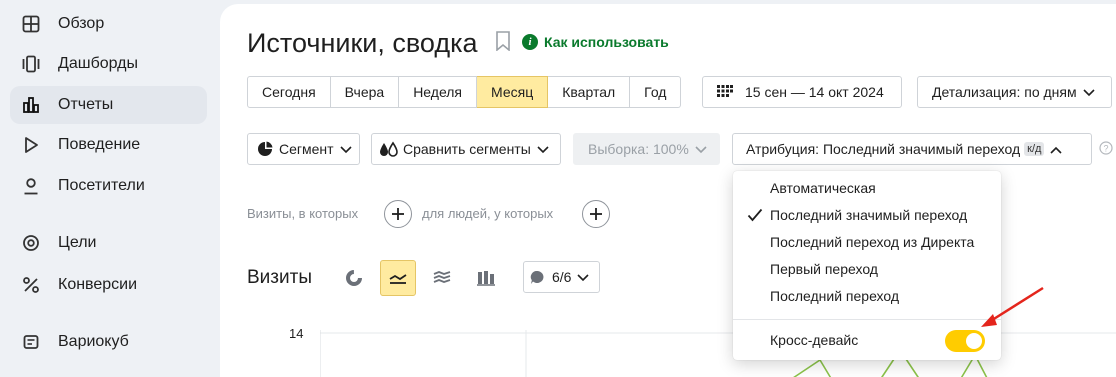  I want to click on sidebar-item-label: Обзор, so click(81, 23).